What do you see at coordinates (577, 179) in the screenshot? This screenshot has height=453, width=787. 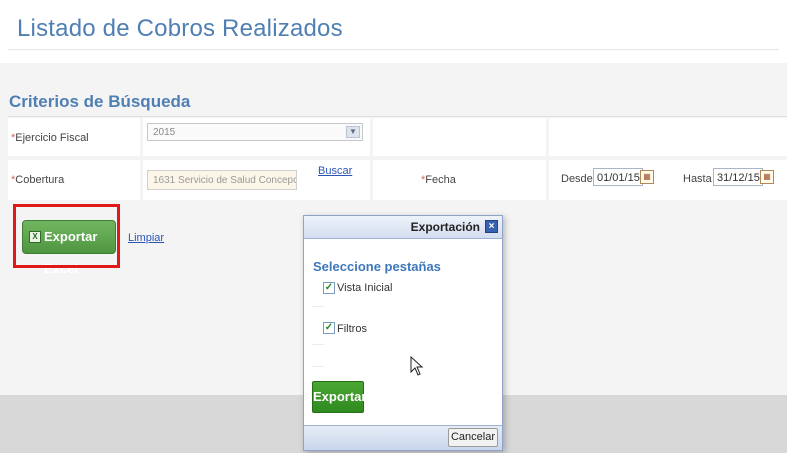 I see `from-label: Desde` at bounding box center [577, 179].